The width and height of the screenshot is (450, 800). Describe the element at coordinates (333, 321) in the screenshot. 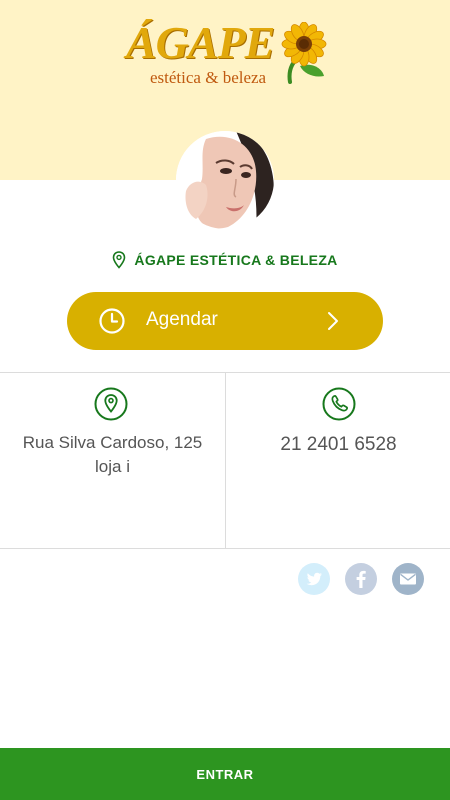

I see `chevron-right-icon` at that location.